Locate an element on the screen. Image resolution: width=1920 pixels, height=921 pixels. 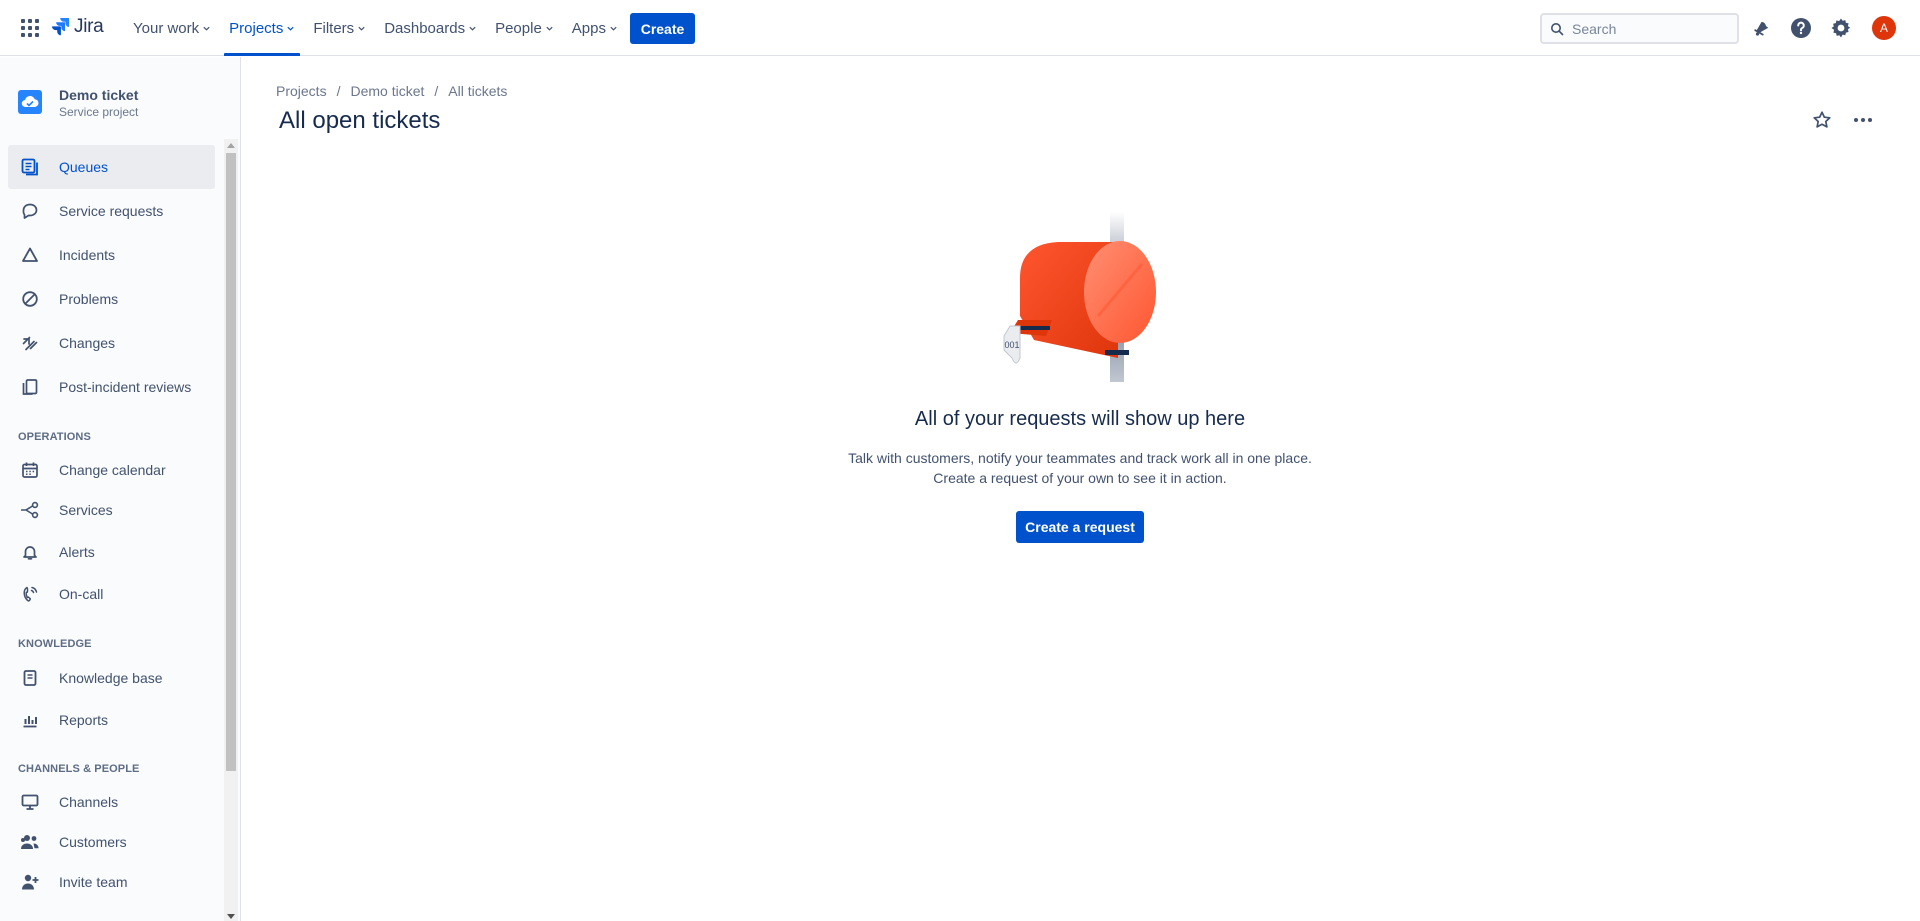
sidebar-item-post-incident-reviews: Post-incident reviews is located at coordinates (111, 387).